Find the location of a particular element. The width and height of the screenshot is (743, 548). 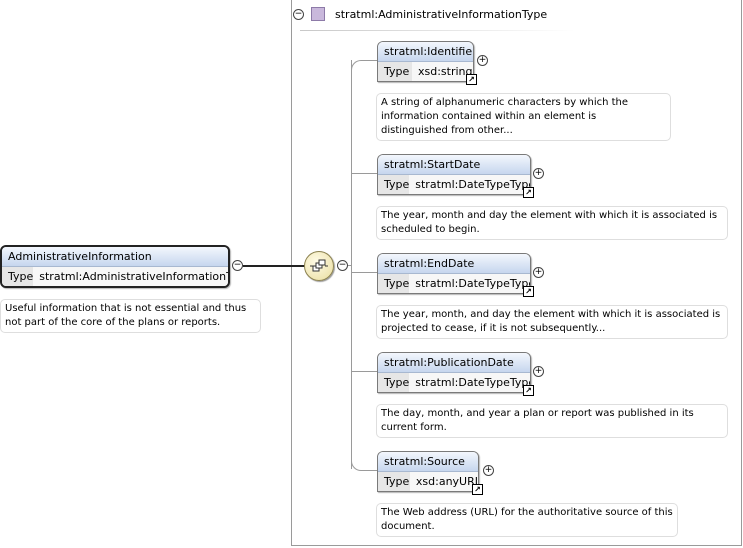

collapse-type-toggle-icon: − is located at coordinates (298, 14).